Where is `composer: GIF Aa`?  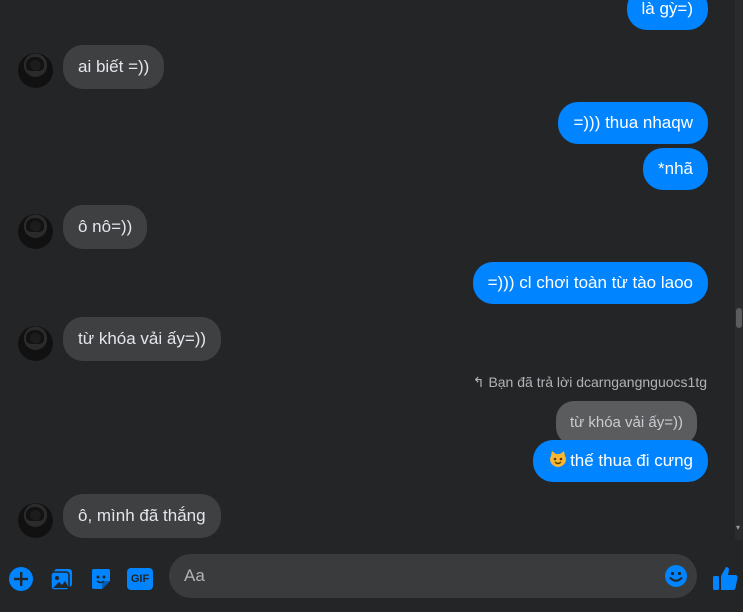
composer: GIF Aa is located at coordinates (371, 579).